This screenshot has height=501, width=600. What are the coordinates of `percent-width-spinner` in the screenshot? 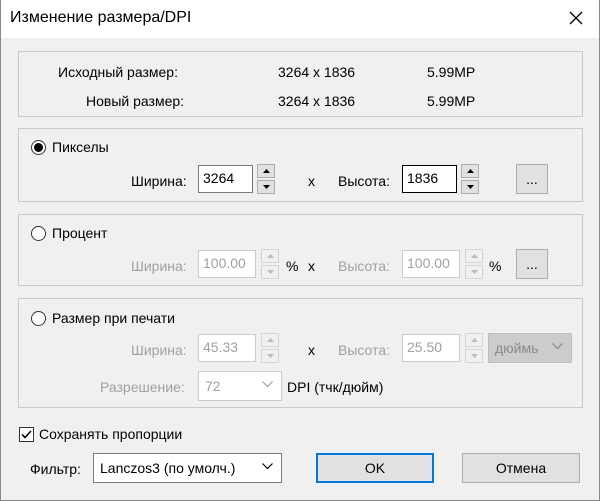 It's located at (270, 264).